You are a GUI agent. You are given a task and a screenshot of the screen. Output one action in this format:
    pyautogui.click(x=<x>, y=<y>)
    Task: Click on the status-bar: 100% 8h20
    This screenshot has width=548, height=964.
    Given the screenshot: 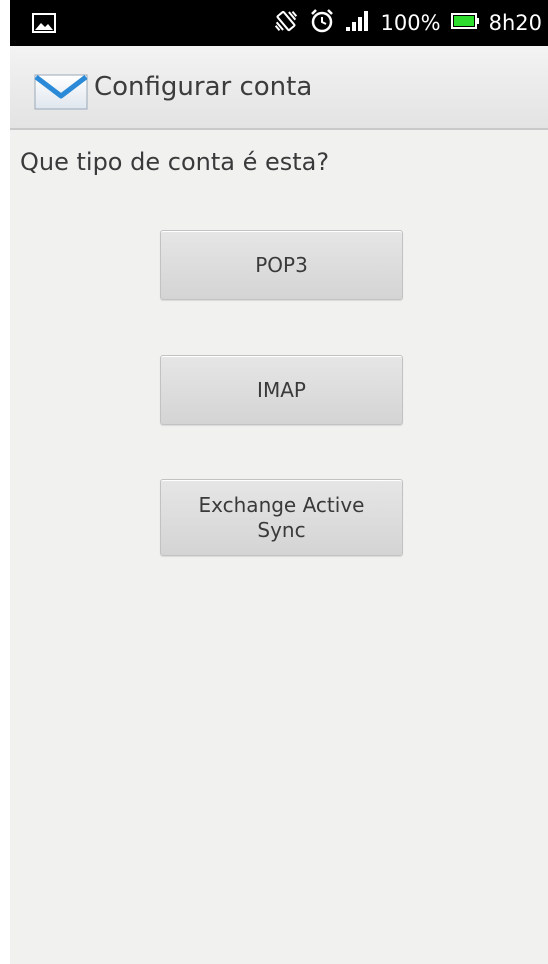 What is the action you would take?
    pyautogui.click(x=279, y=23)
    